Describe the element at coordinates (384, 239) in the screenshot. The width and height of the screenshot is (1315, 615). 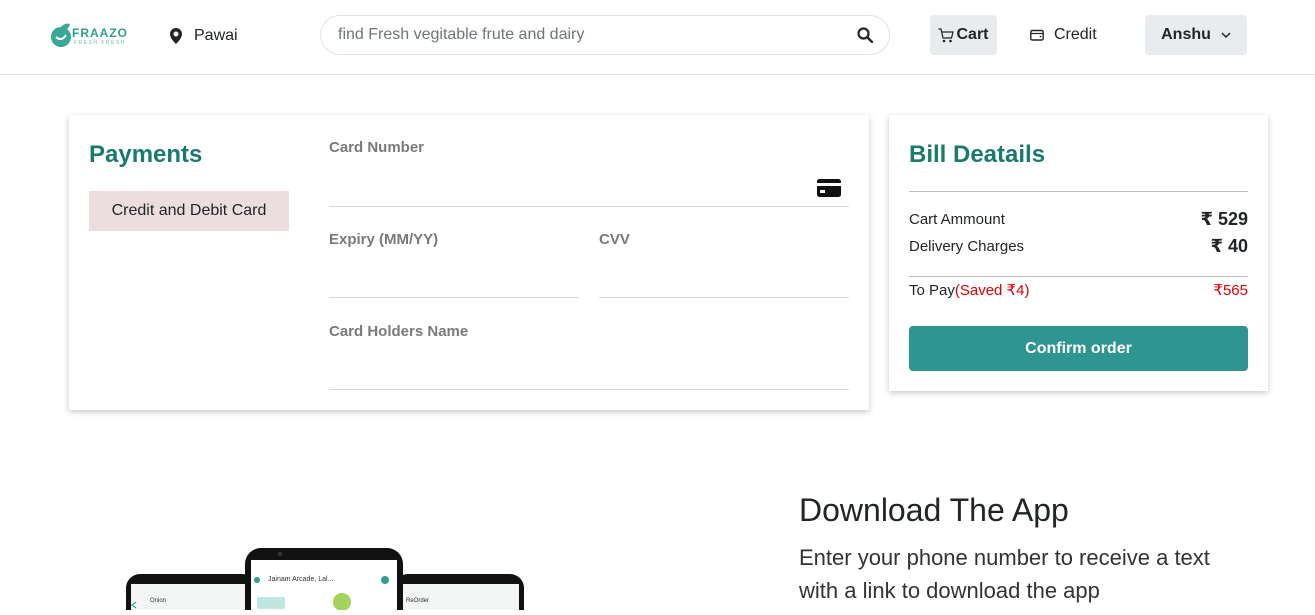
I see `expiry-label: Expiry (MM/YY)` at that location.